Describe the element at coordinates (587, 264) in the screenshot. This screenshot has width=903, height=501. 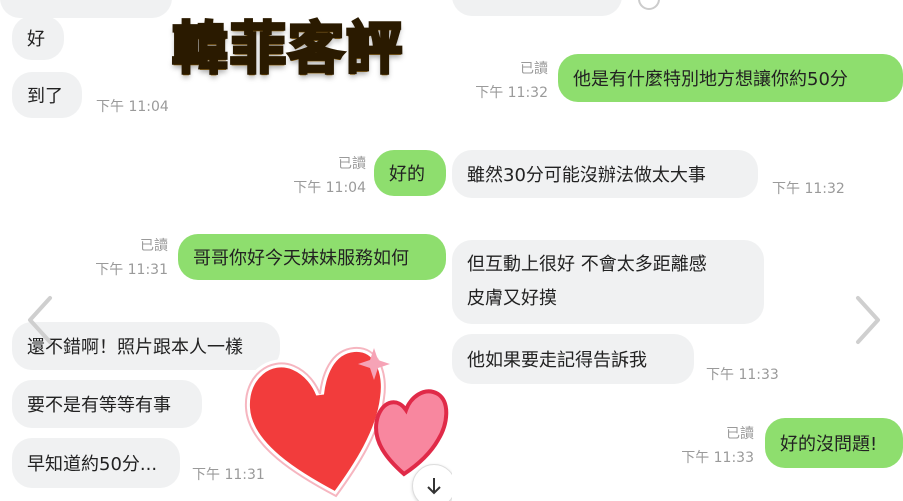
I see `message-text-line: 但互動上很好 不會太多距離感` at that location.